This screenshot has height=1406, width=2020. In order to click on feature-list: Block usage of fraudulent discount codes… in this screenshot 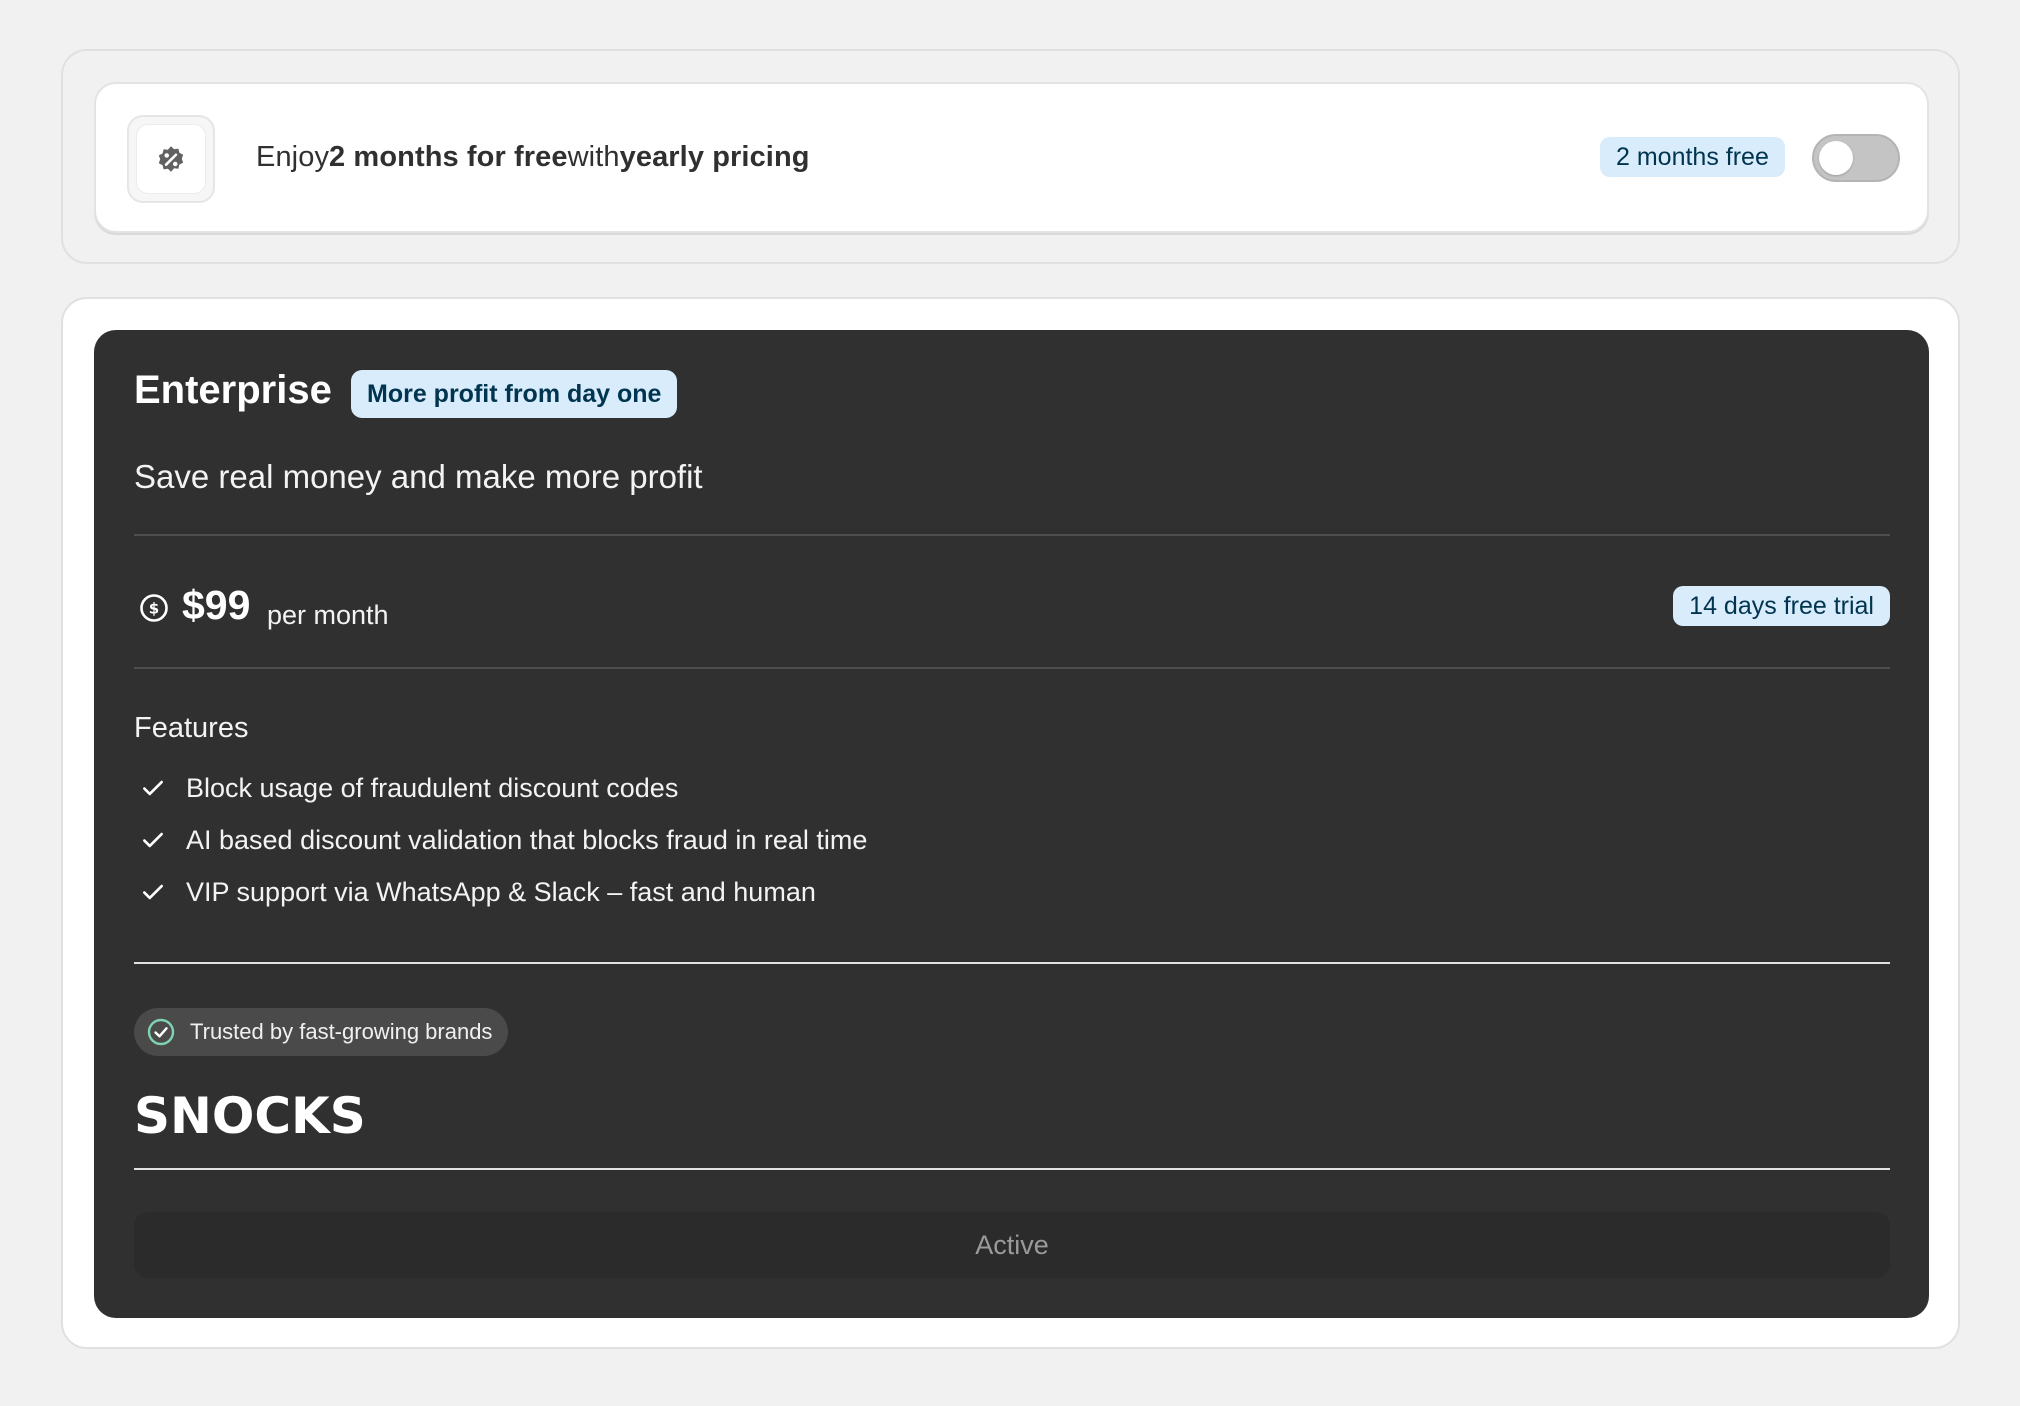, I will do `click(500, 840)`.